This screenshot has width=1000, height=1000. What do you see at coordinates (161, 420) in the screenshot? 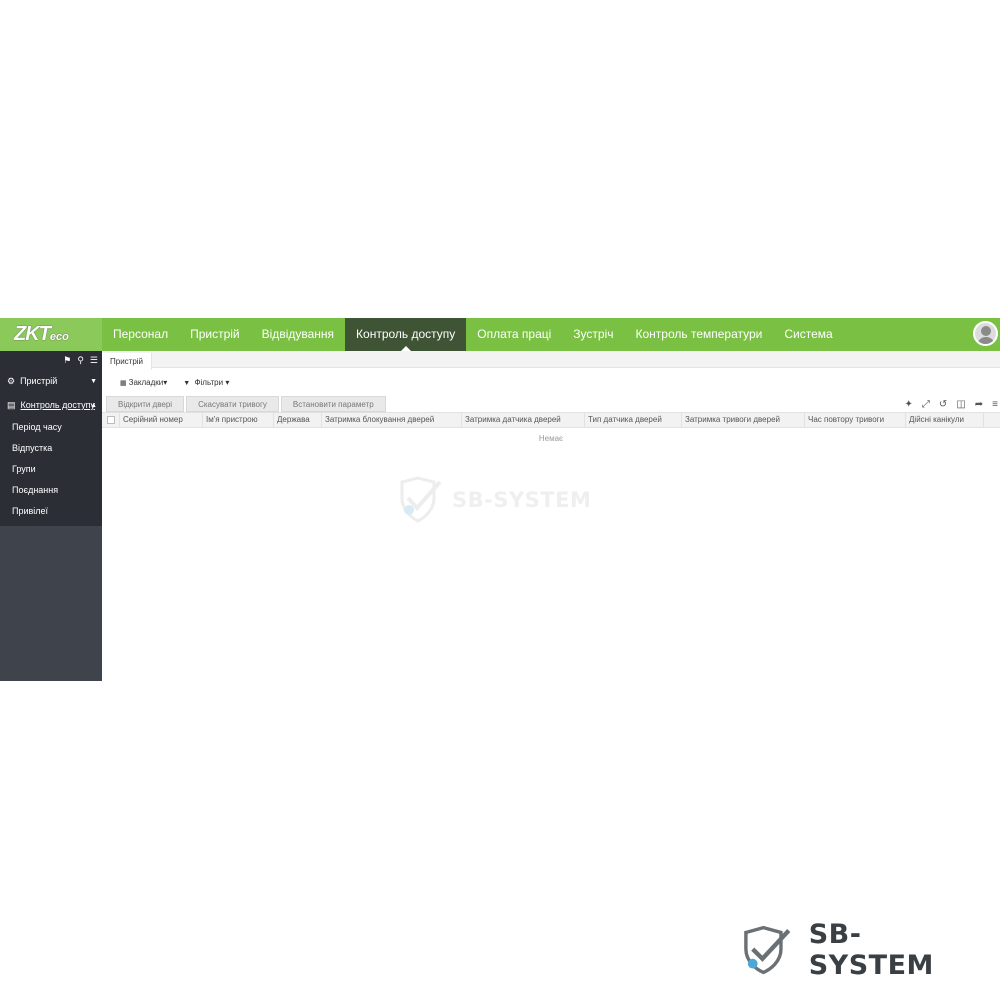
I see `column-serial-number: Серійний номер` at bounding box center [161, 420].